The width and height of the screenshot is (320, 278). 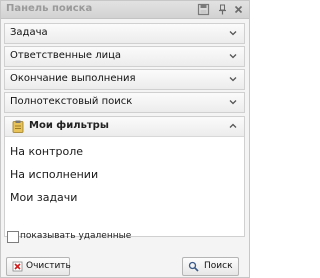 What do you see at coordinates (29, 32) in the screenshot?
I see `section-label: Задача` at bounding box center [29, 32].